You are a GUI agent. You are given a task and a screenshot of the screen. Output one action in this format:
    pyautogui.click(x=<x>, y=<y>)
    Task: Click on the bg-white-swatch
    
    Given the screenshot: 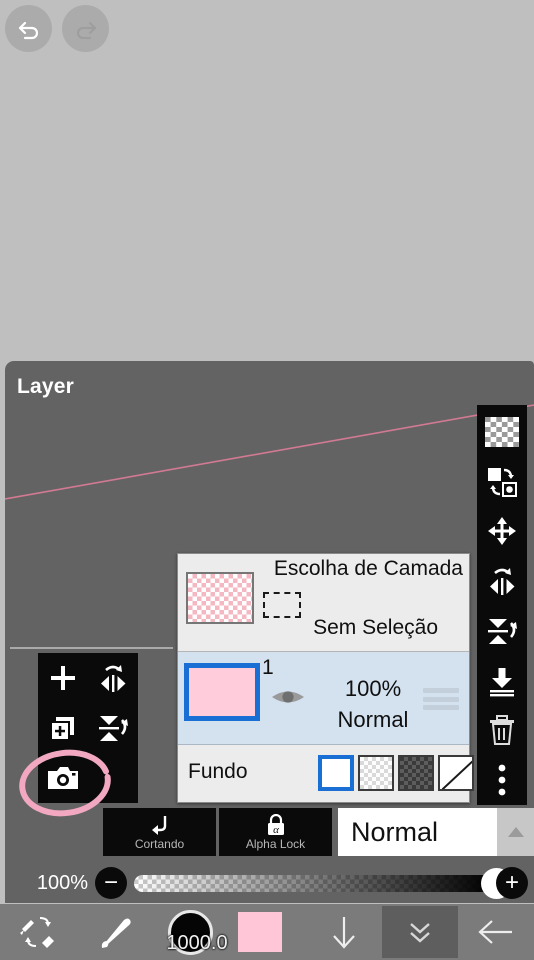 What is the action you would take?
    pyautogui.click(x=336, y=773)
    